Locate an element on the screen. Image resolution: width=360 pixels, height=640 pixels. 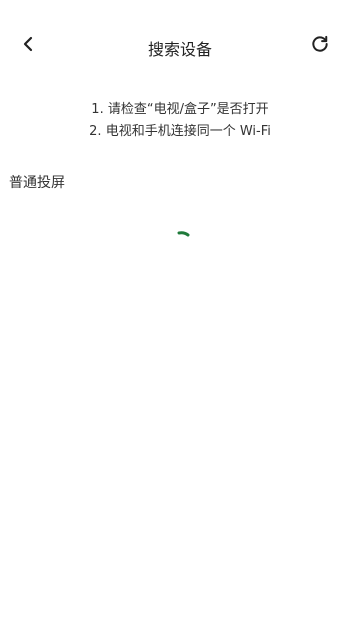
tip-line-1: 1. 请检查“电视/盒子”是否打开 is located at coordinates (180, 109).